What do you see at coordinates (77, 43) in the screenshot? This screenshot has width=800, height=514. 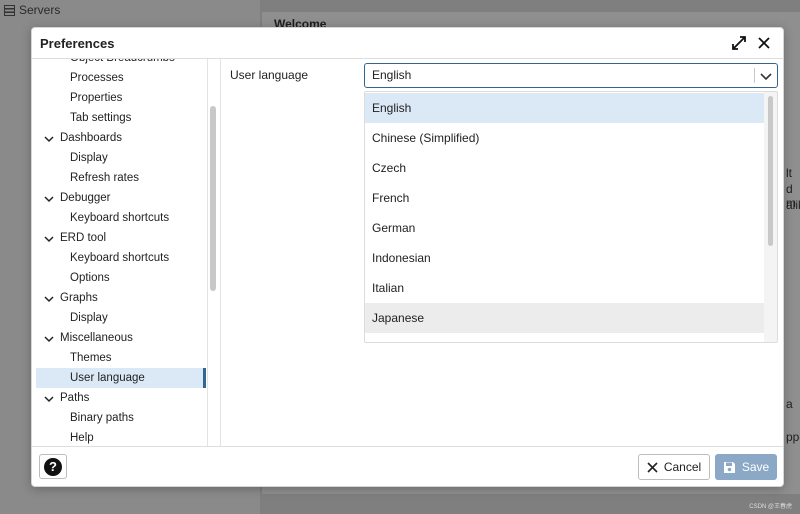 I see `dialog-title: Preferences` at bounding box center [77, 43].